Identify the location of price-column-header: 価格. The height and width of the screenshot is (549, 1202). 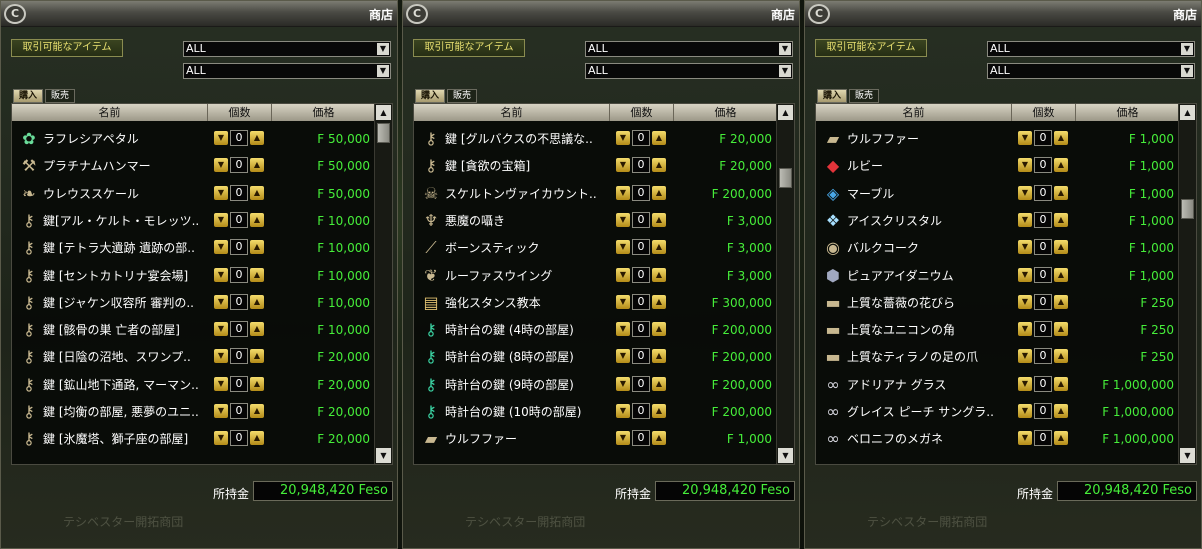
(726, 112).